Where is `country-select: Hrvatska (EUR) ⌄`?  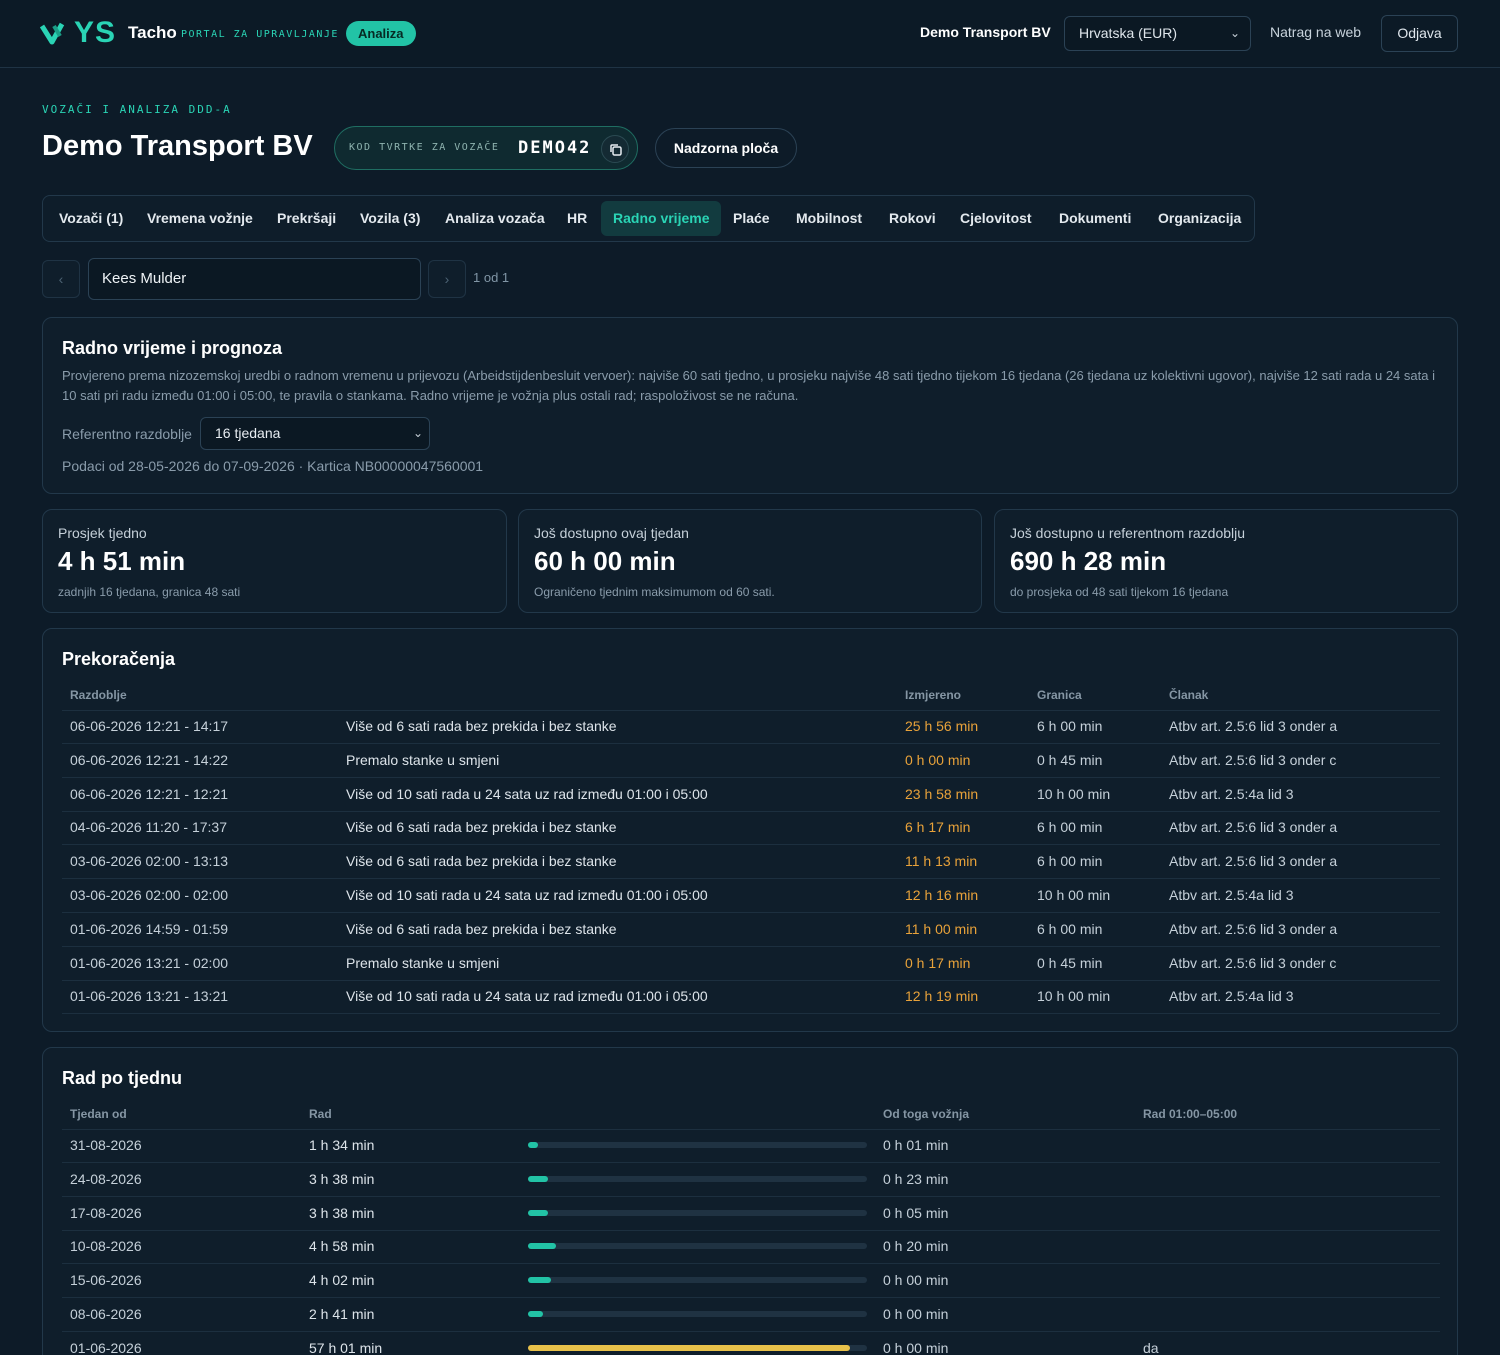 country-select: Hrvatska (EUR) ⌄ is located at coordinates (1157, 33).